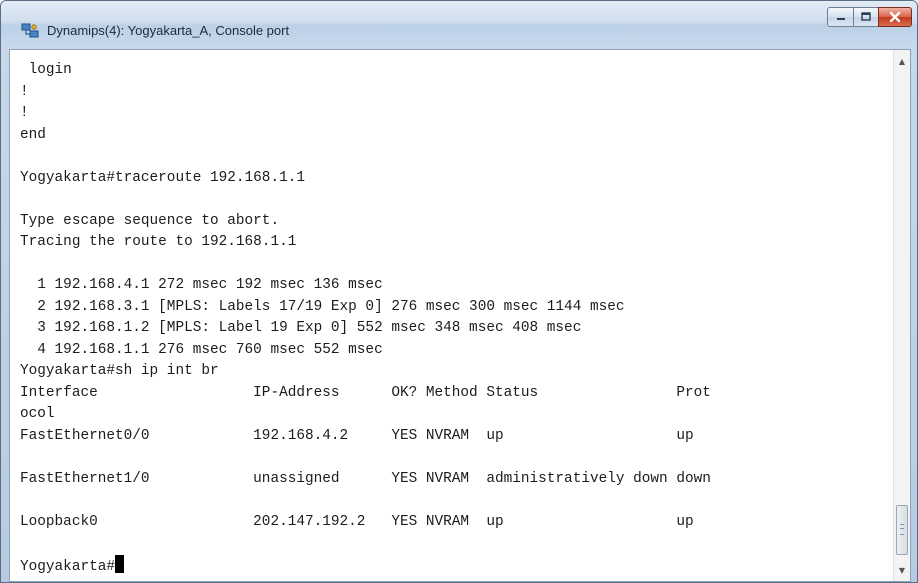 The image size is (918, 583). I want to click on scroll-down-icon: ▼, so click(902, 571).